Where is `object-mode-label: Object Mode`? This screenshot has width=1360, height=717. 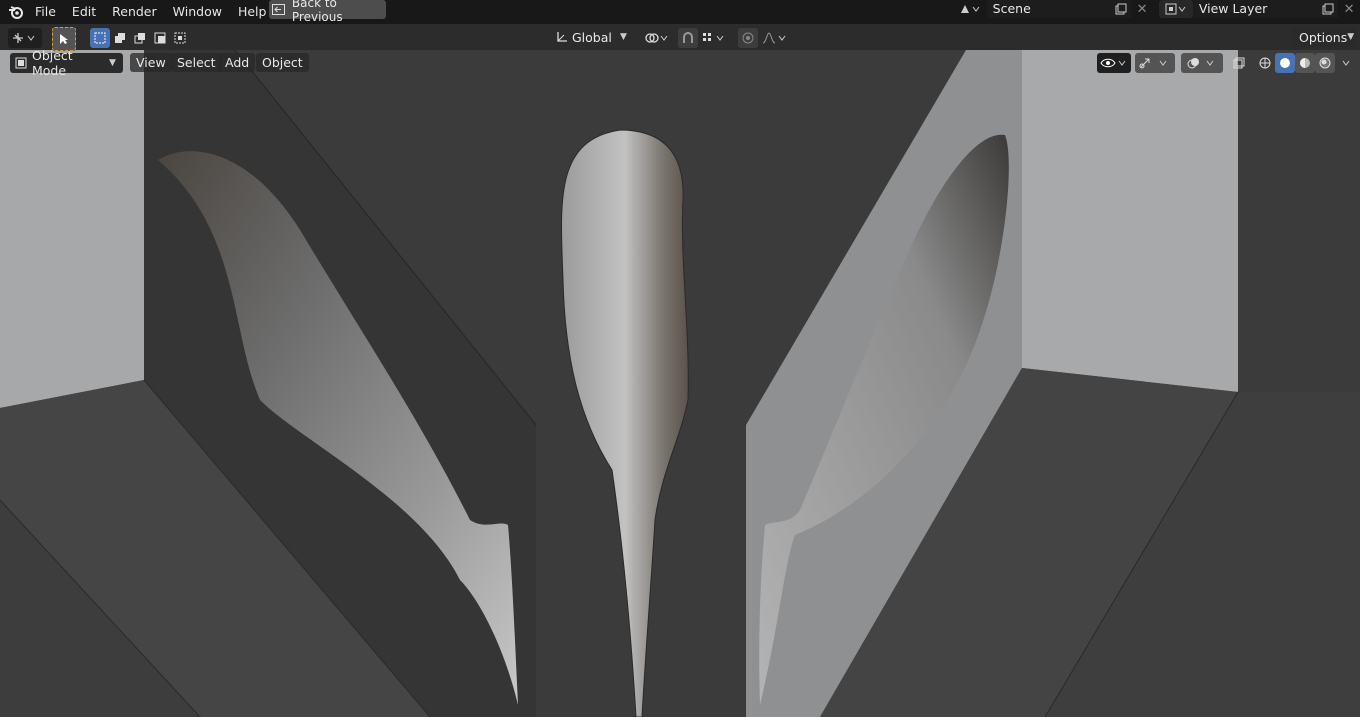
object-mode-label: Object Mode is located at coordinates (52, 63).